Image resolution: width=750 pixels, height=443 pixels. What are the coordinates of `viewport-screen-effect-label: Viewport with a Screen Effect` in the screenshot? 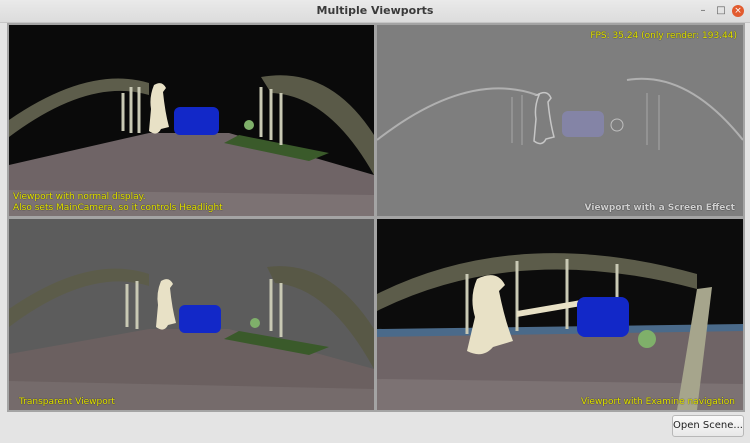 It's located at (659, 208).